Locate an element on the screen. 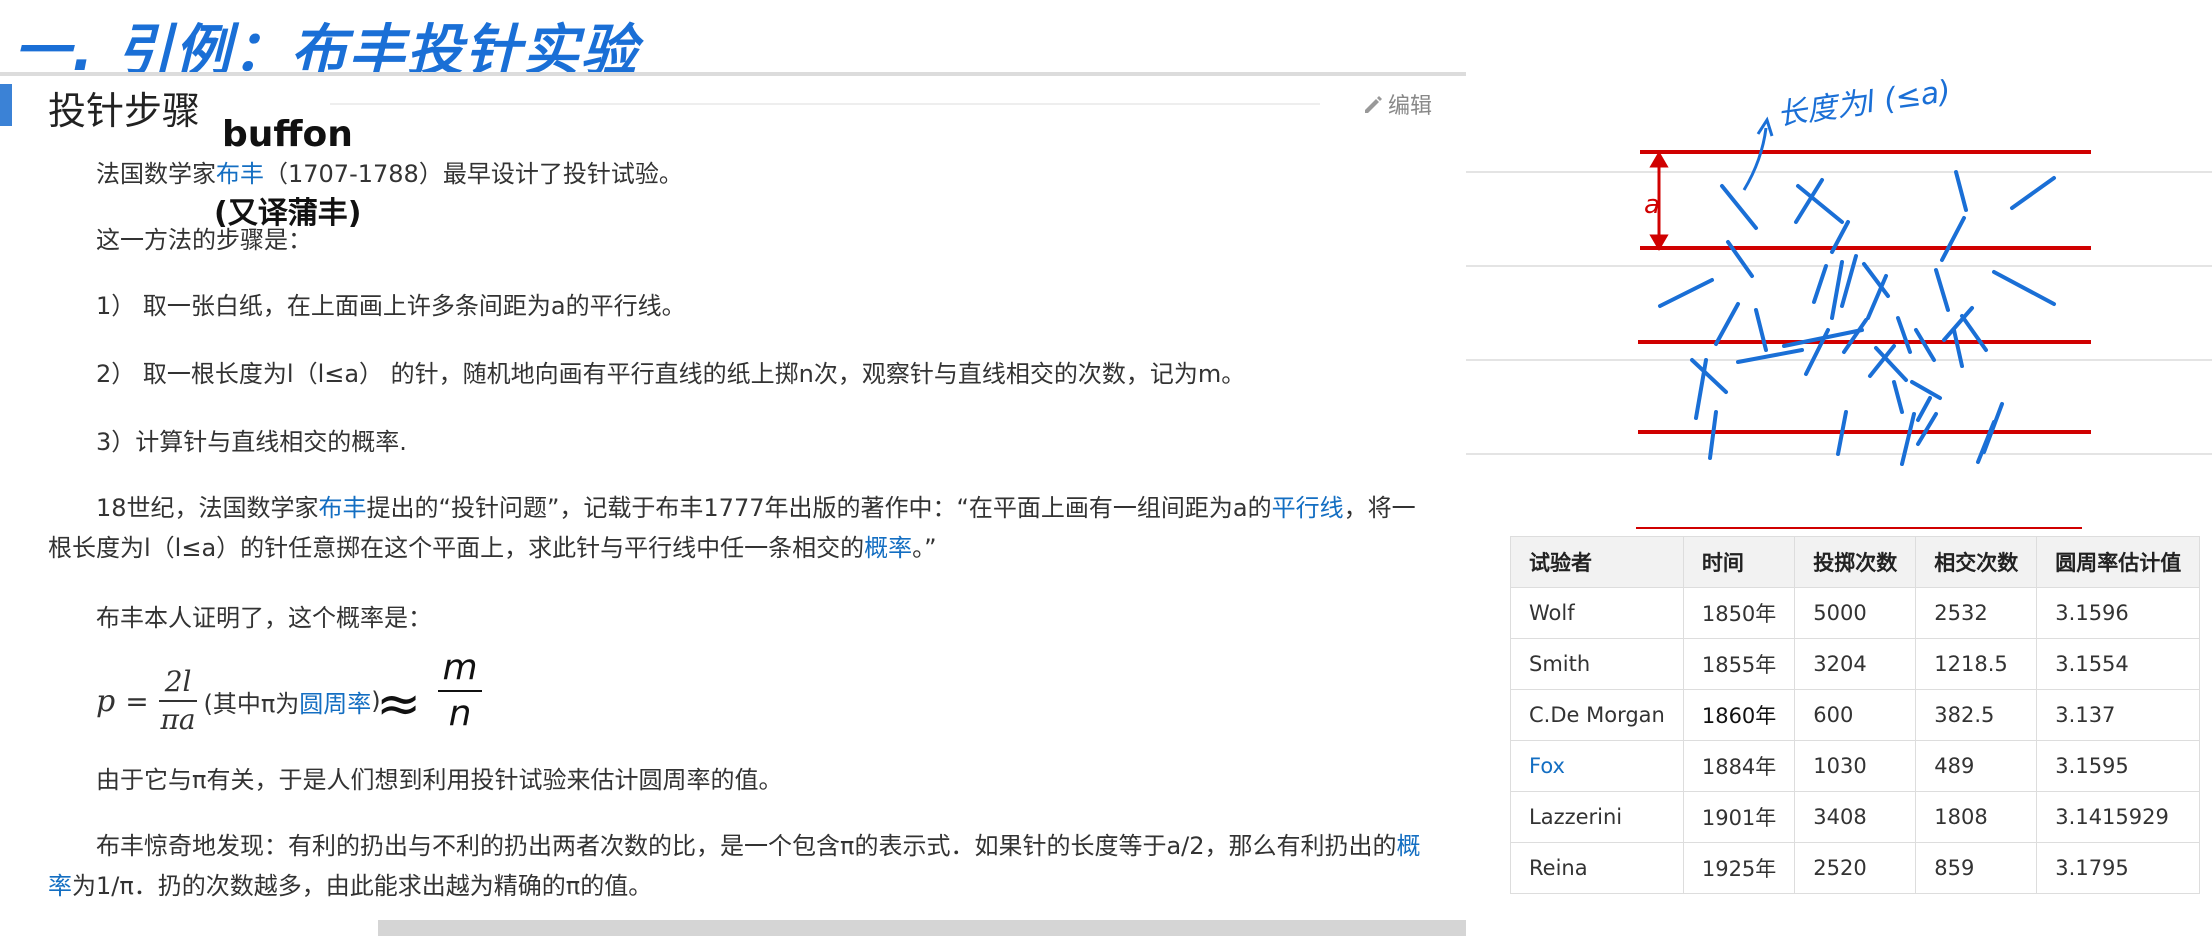 Image resolution: width=2212 pixels, height=936 pixels. text: 为1/π．扔的次数越多，由此能求出越为精确的π的值。 is located at coordinates (362, 886).